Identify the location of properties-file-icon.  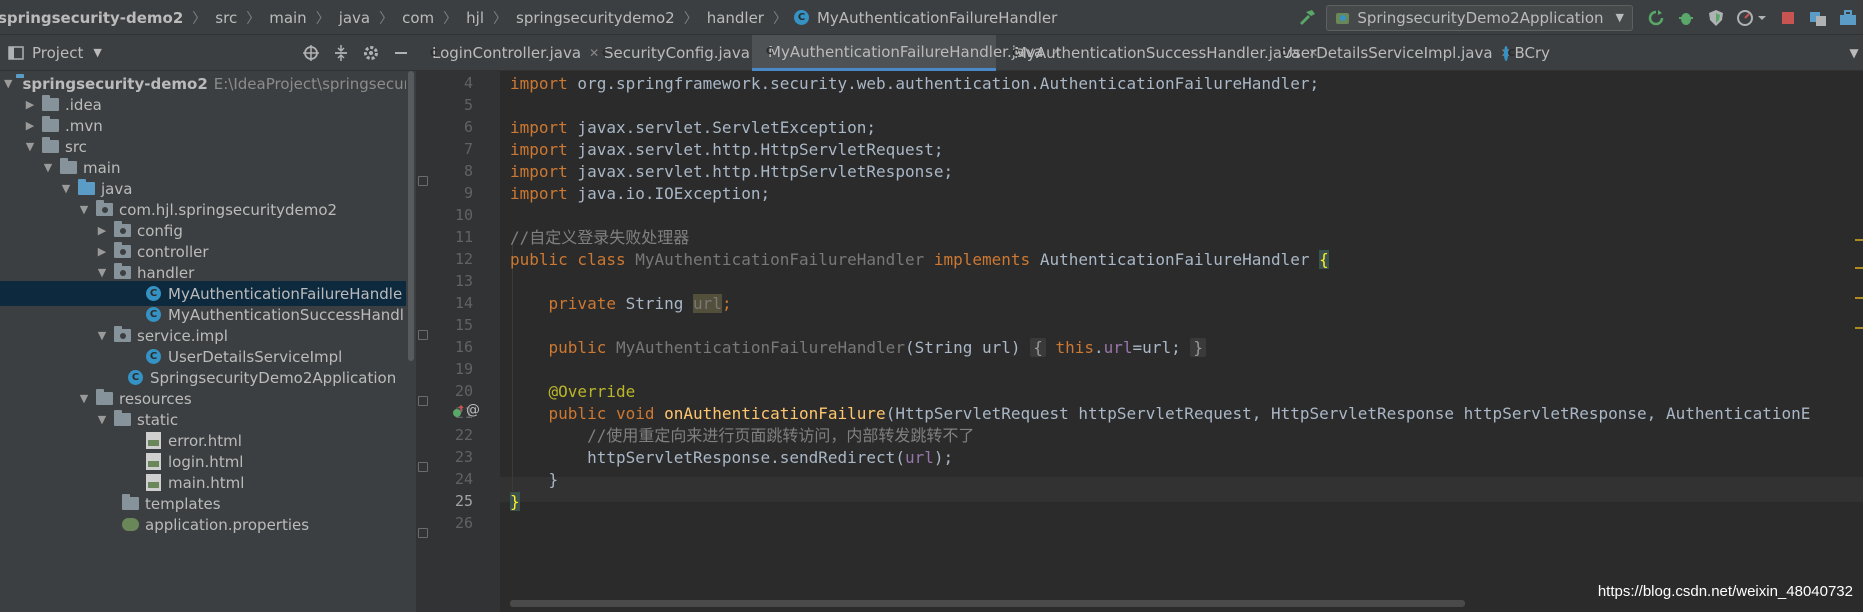
(130, 524).